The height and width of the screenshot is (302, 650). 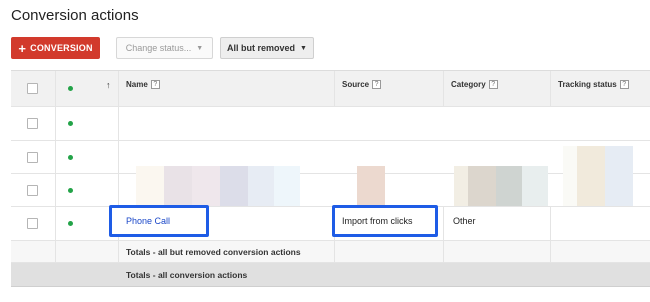 I want to click on header-category-cell: Category ?, so click(x=497, y=88).